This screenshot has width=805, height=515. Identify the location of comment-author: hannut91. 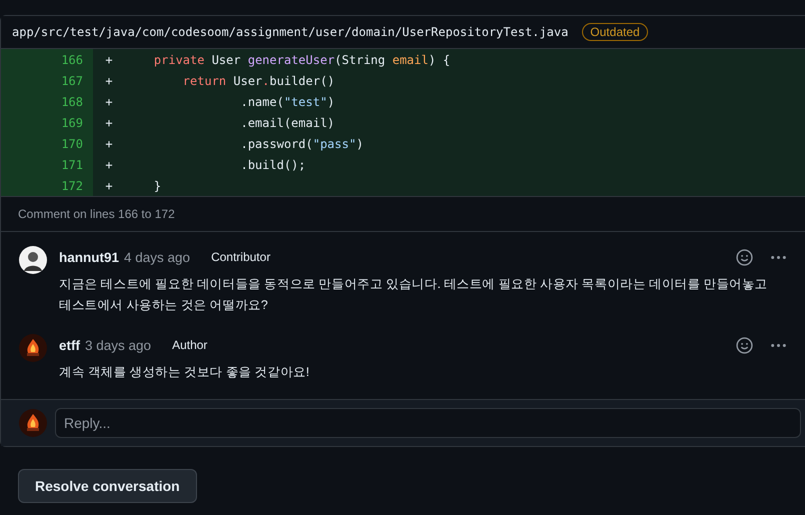
(89, 257).